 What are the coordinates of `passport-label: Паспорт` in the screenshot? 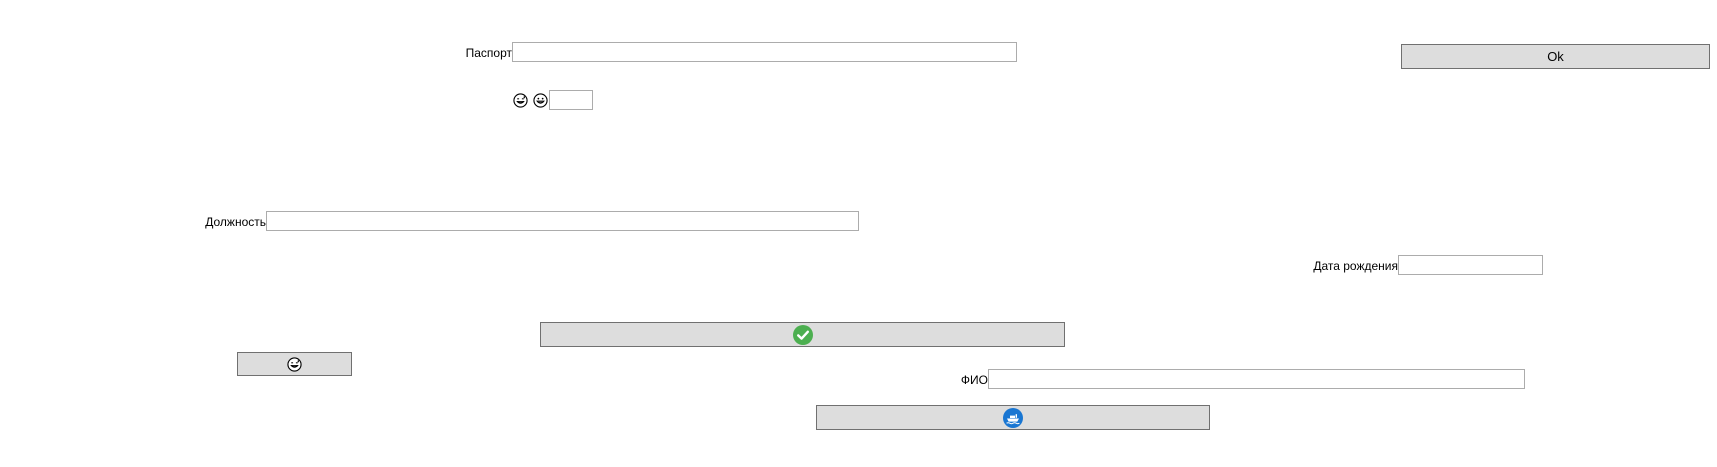 It's located at (488, 53).